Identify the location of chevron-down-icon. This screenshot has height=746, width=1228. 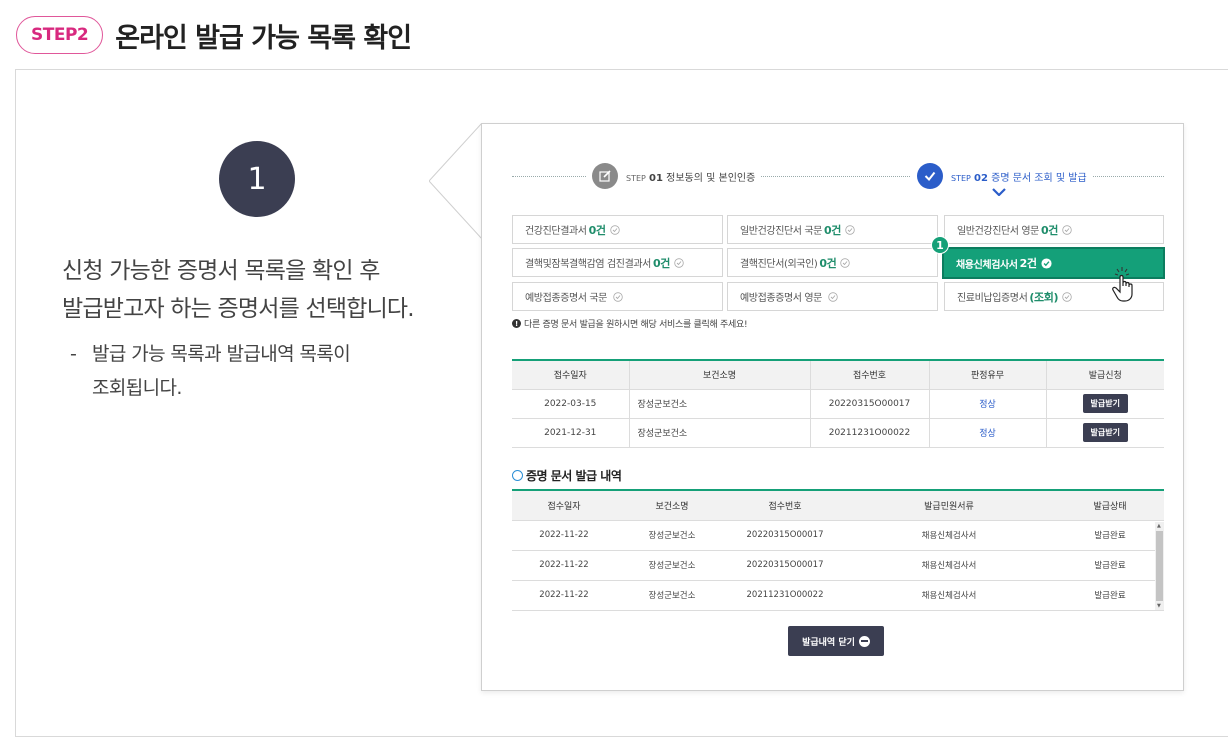
(999, 192).